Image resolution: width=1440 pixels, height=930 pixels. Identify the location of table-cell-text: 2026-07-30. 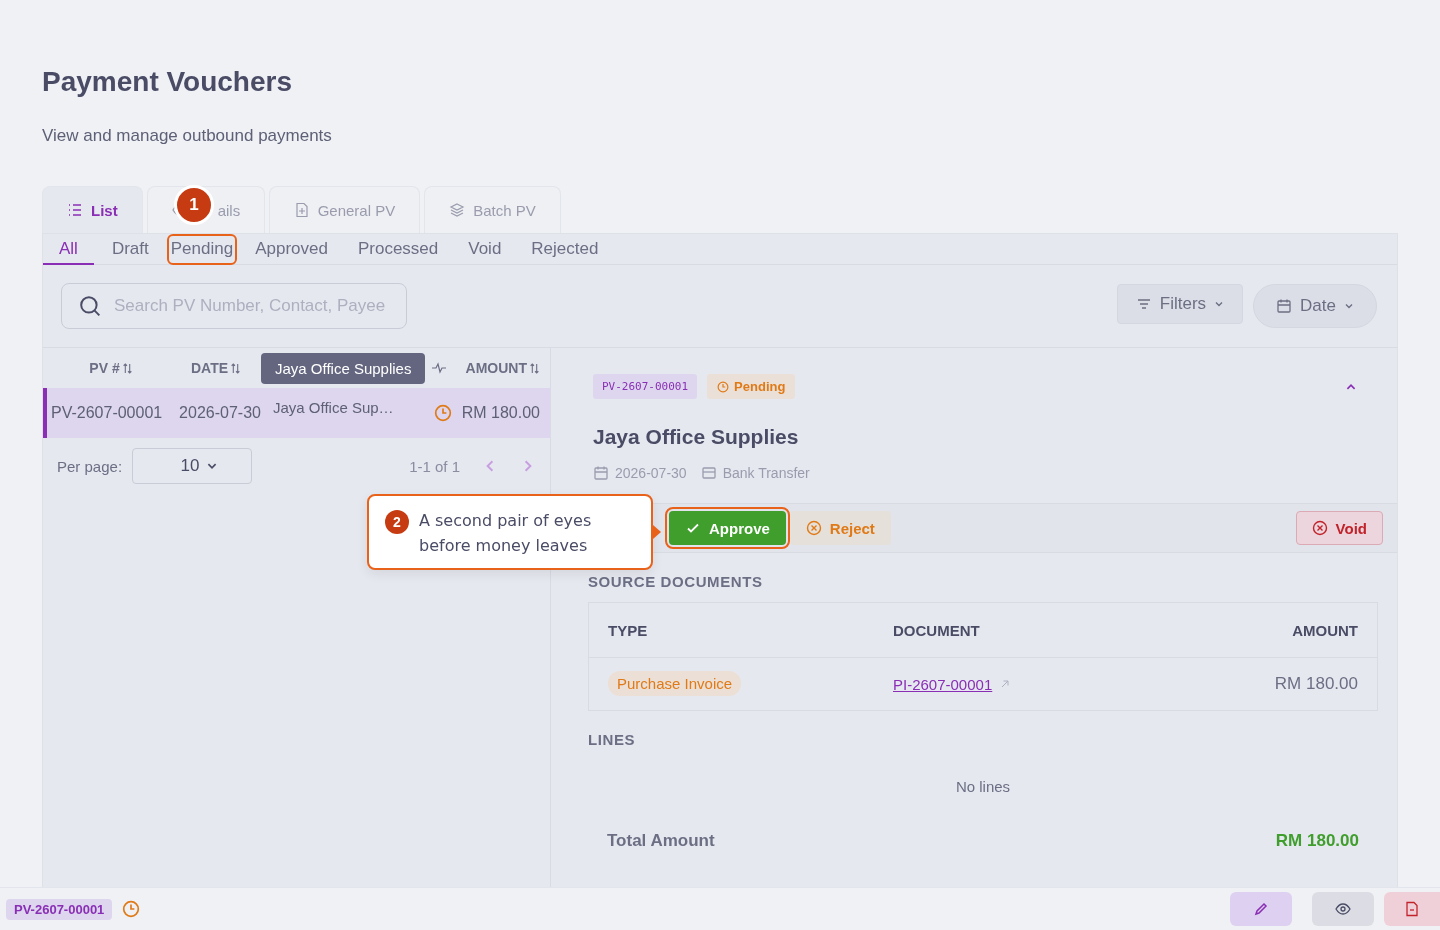
(220, 413).